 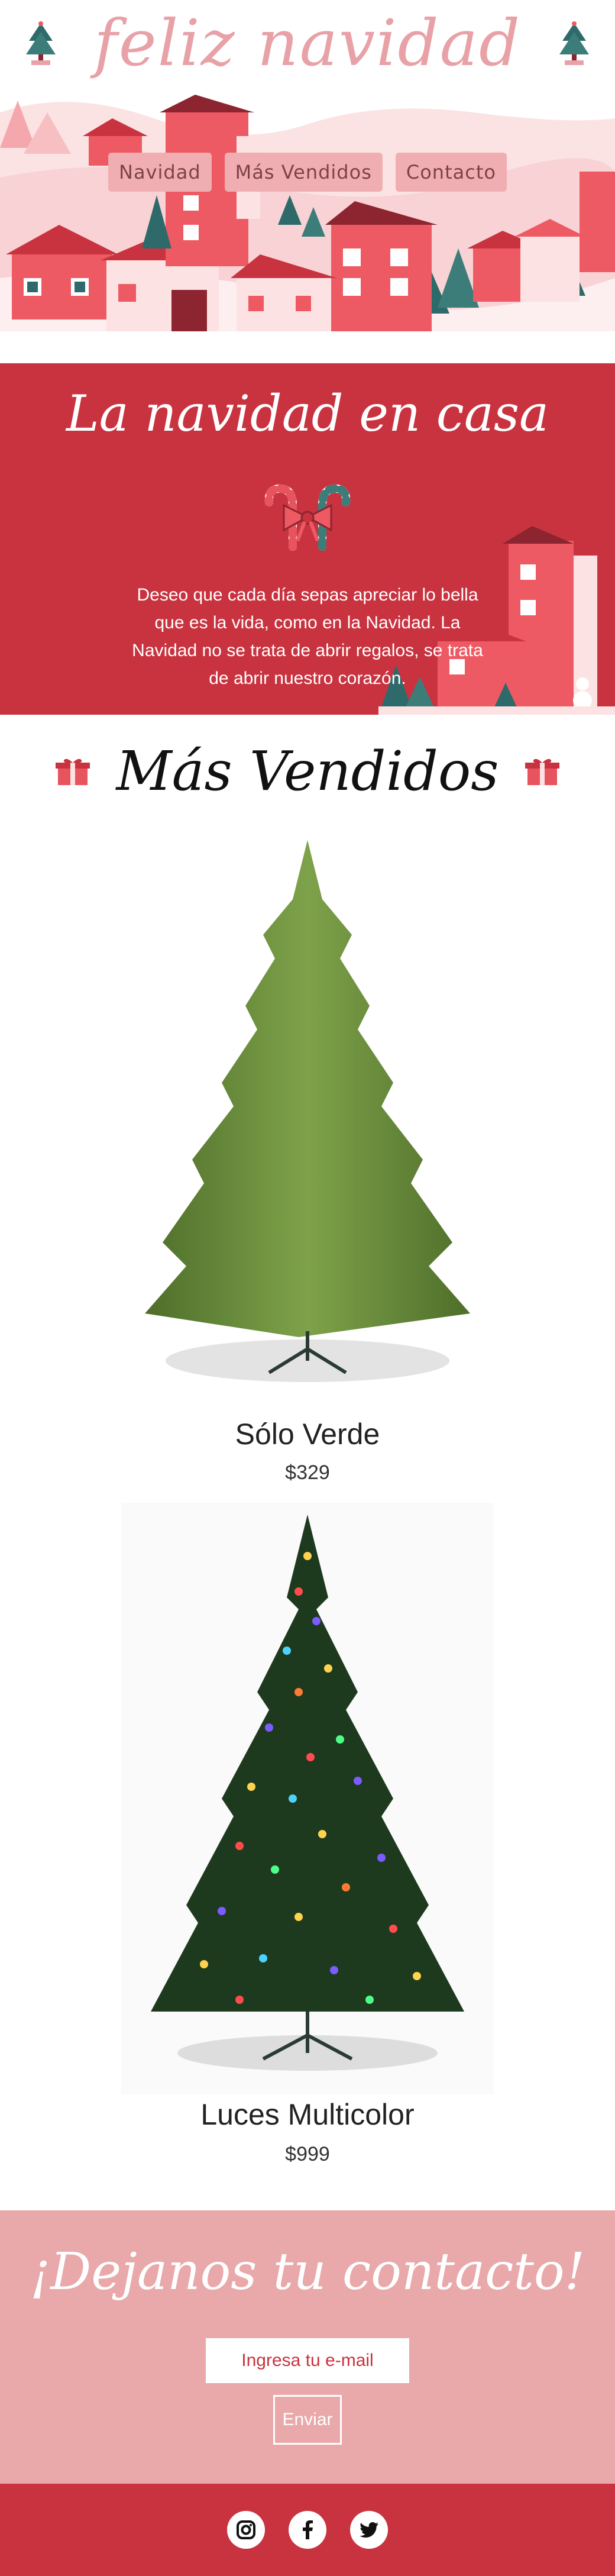 What do you see at coordinates (307, 2154) in the screenshot?
I see `product-price: $999` at bounding box center [307, 2154].